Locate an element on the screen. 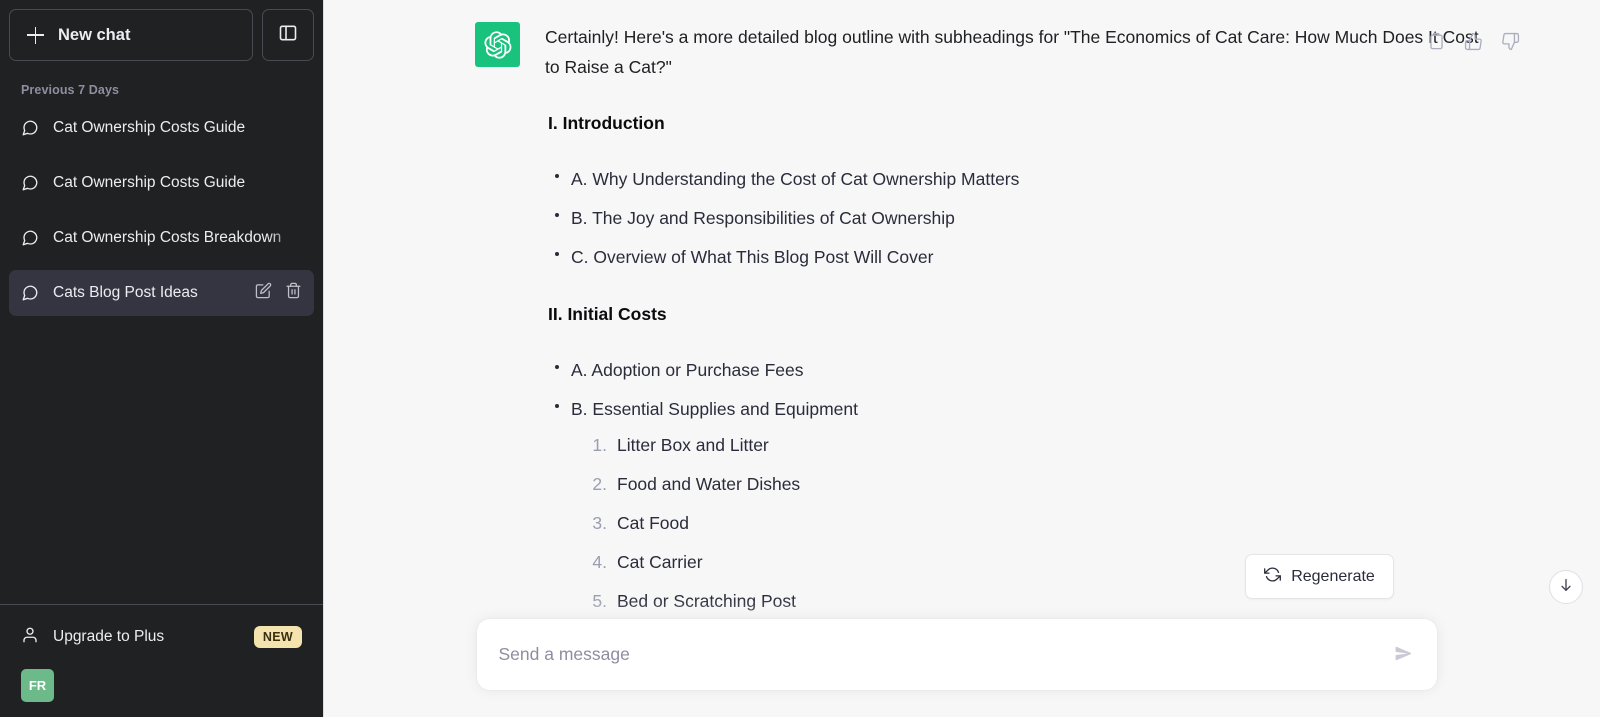 This screenshot has width=1600, height=717. sidebar-header: New chat is located at coordinates (161, 30).